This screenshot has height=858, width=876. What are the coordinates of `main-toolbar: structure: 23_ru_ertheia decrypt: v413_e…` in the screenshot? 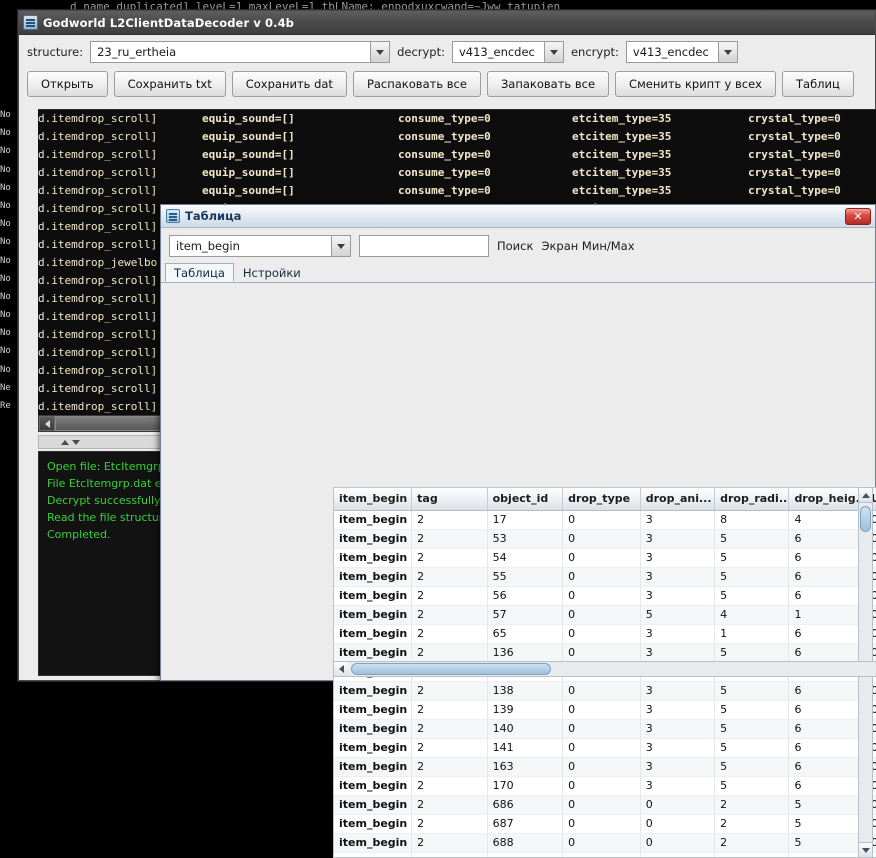 It's located at (447, 69).